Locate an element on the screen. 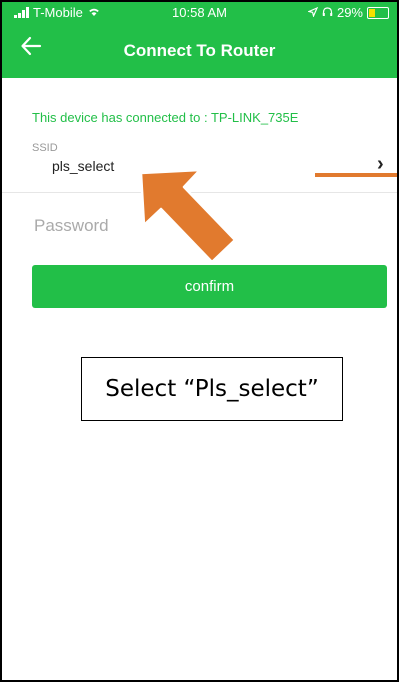 The width and height of the screenshot is (399, 682). ssid-value: pls_select is located at coordinates (83, 166).